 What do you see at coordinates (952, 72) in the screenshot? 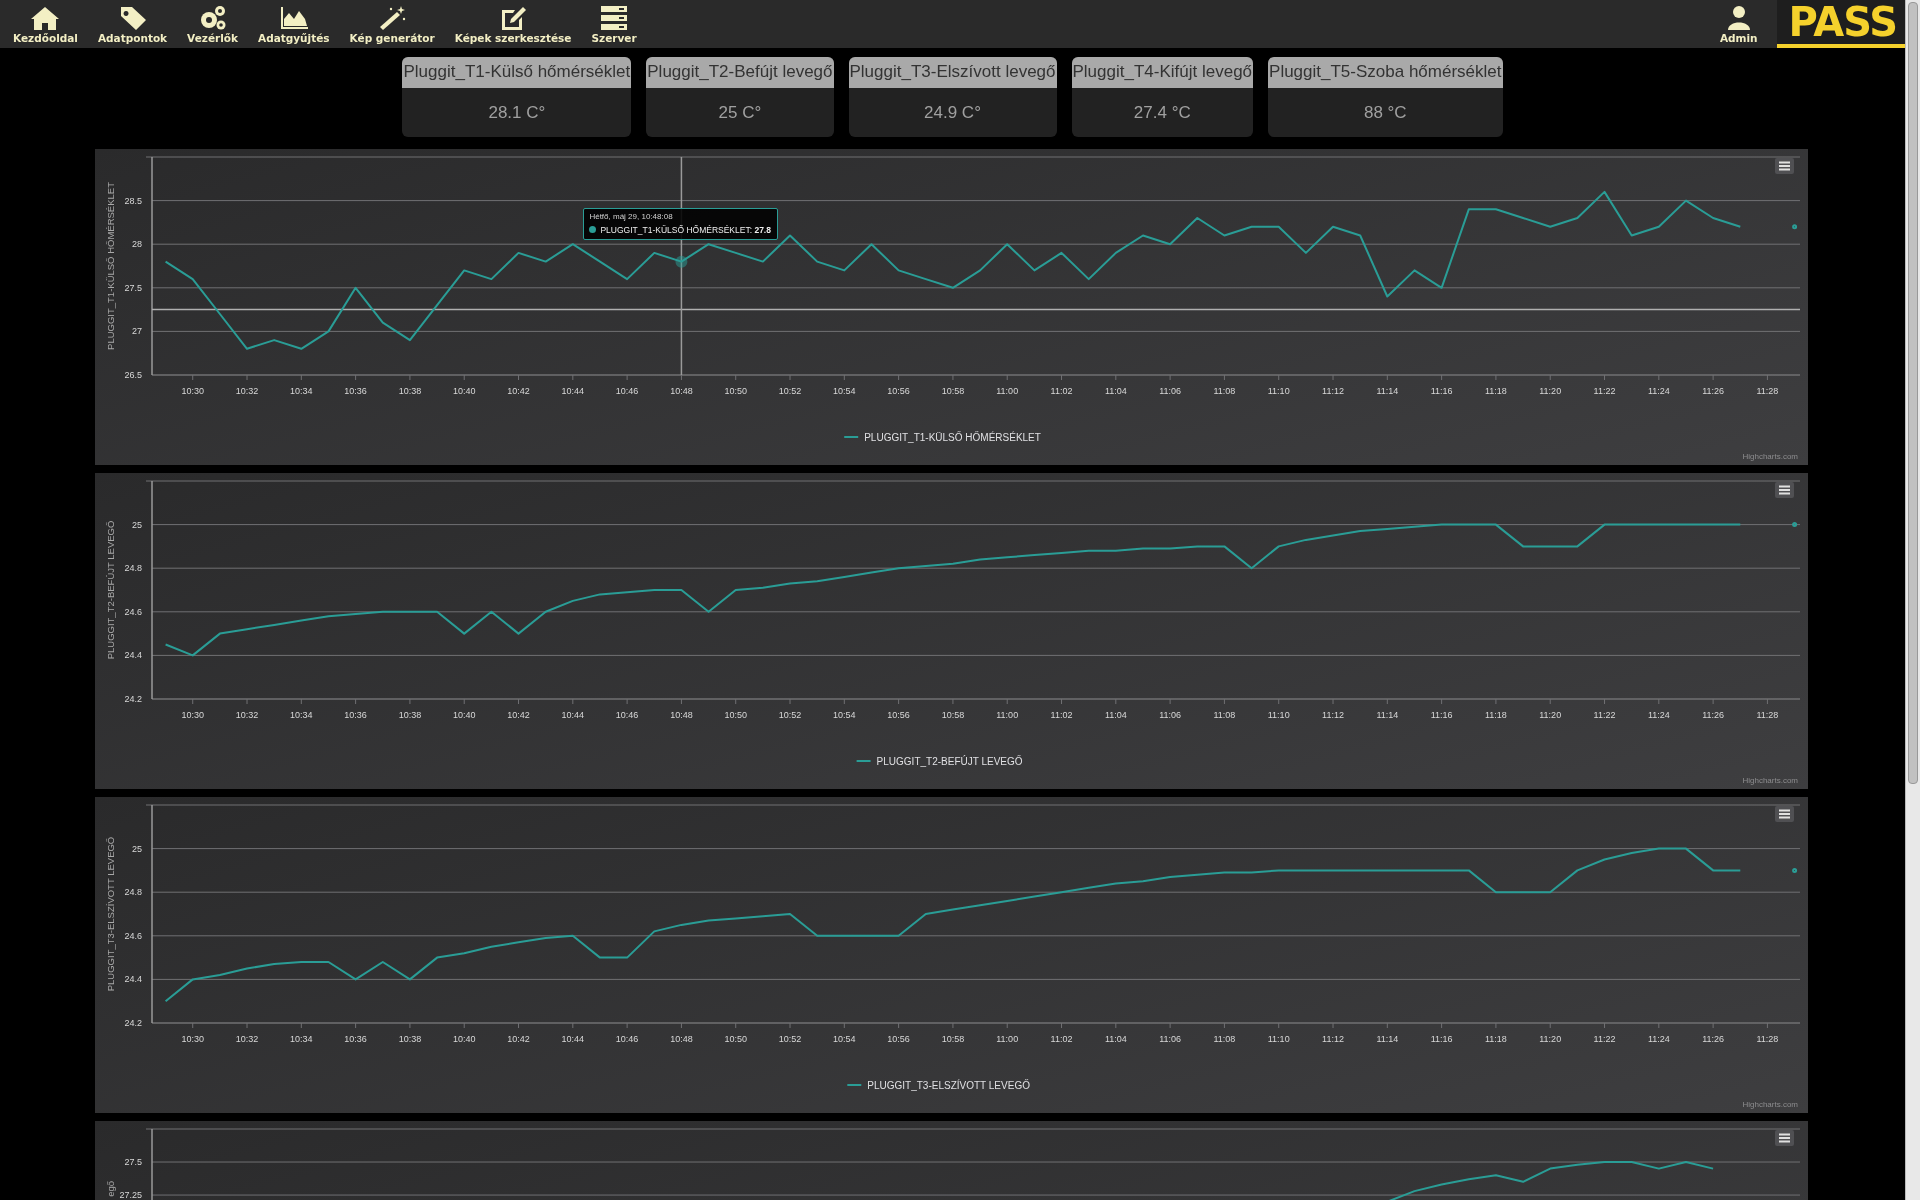
I see `card-title: Pluggit_T3-Elszívott levegő` at bounding box center [952, 72].